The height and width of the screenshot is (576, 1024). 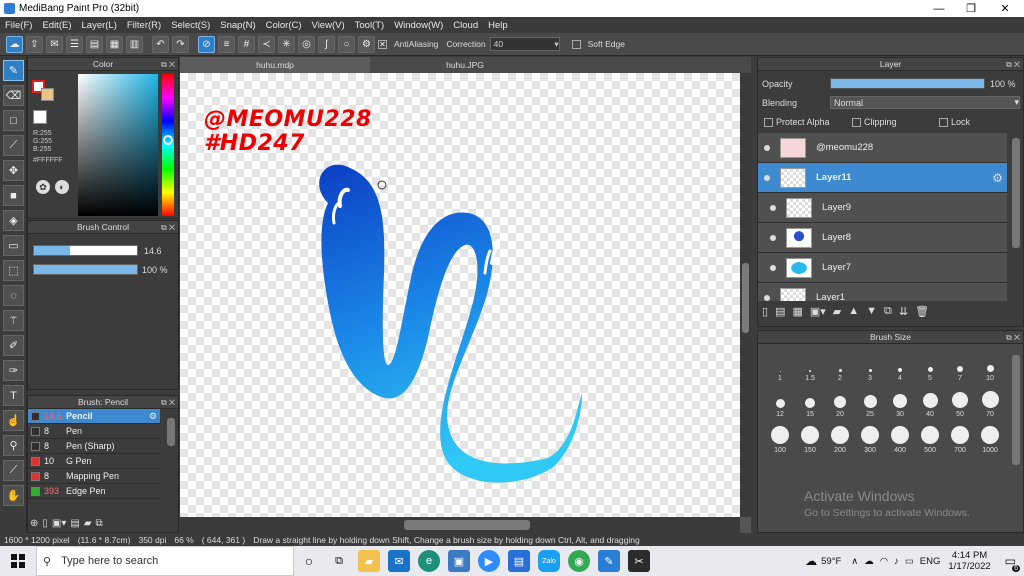 I want to click on brush-size-option: 10, so click(x=990, y=367).